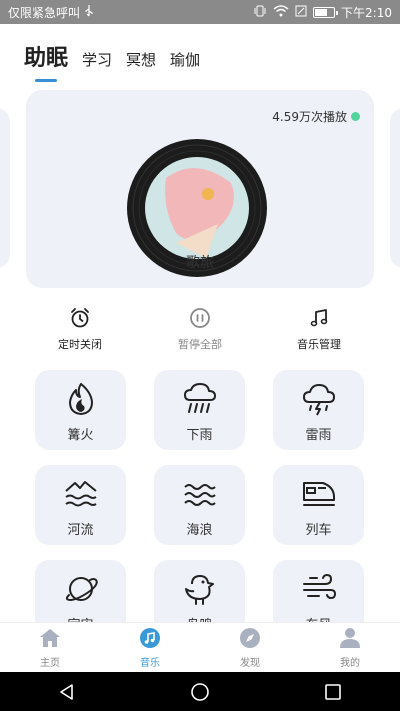 The image size is (400, 711). What do you see at coordinates (200, 344) in the screenshot?
I see `pause-all-label: 暂停全部` at bounding box center [200, 344].